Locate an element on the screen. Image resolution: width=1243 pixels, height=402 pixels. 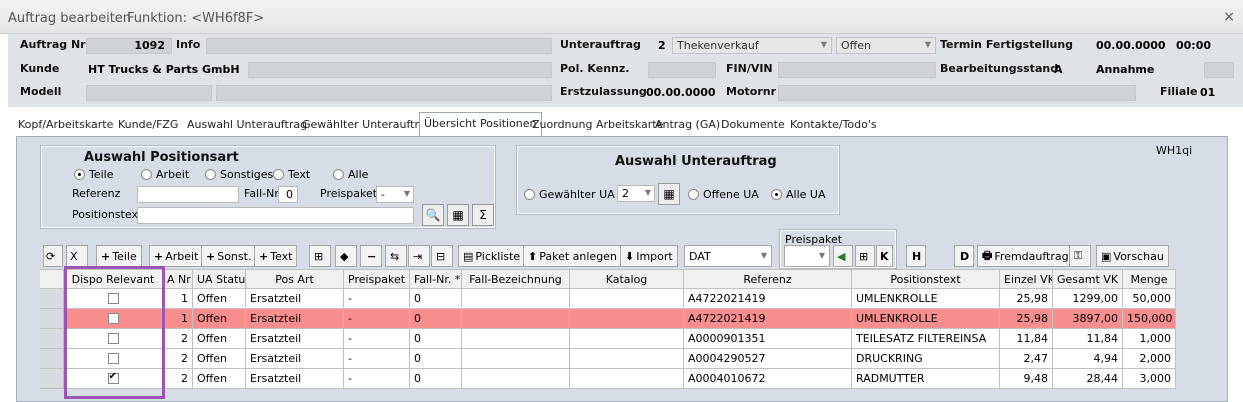
col-referenz: Referenz is located at coordinates (768, 279).